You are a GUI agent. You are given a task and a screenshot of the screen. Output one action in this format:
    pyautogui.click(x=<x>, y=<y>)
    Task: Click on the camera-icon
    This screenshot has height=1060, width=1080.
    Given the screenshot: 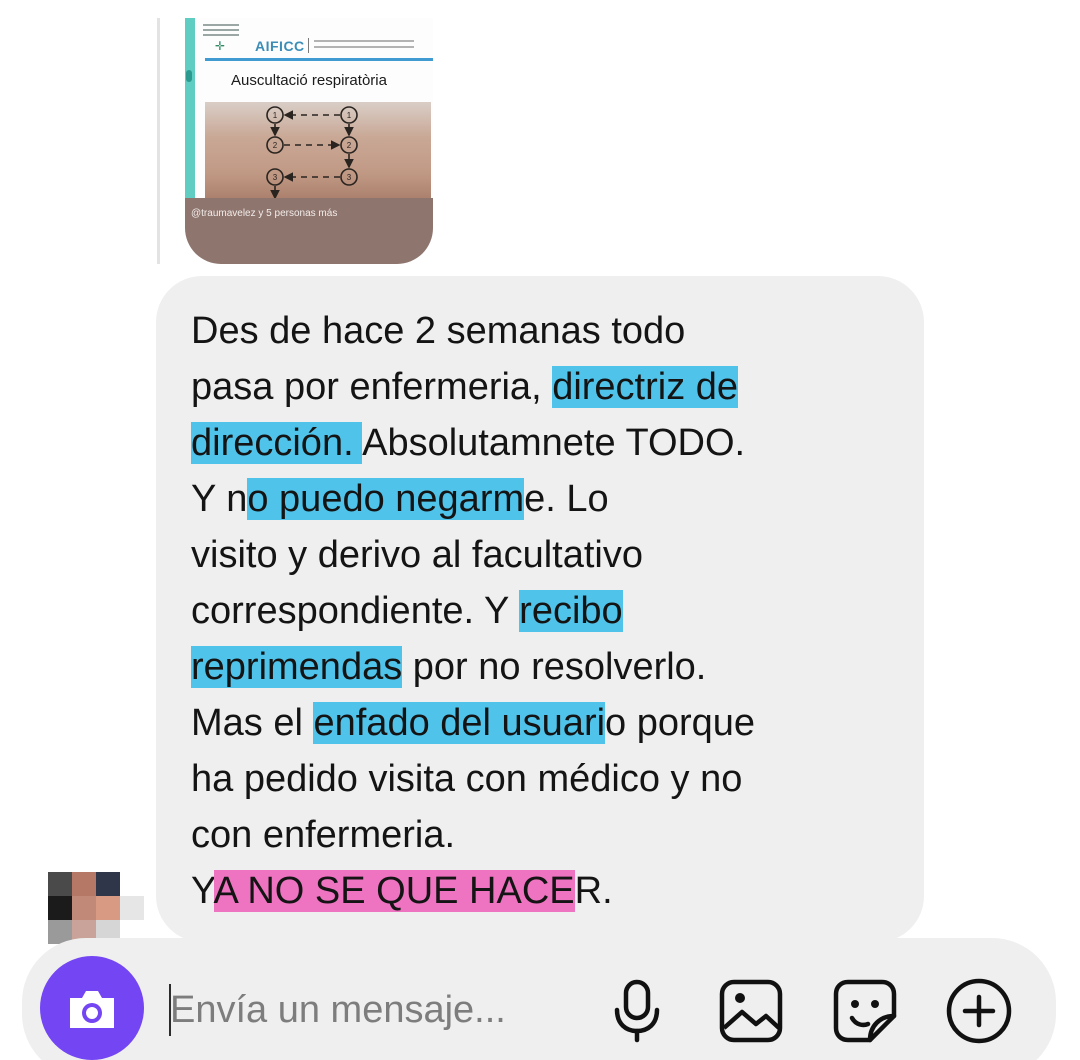 What is the action you would take?
    pyautogui.click(x=92, y=1009)
    